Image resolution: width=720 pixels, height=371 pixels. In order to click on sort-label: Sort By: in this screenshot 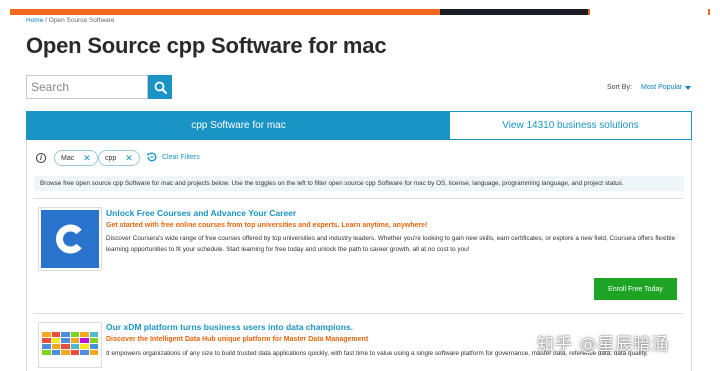, I will do `click(619, 87)`.